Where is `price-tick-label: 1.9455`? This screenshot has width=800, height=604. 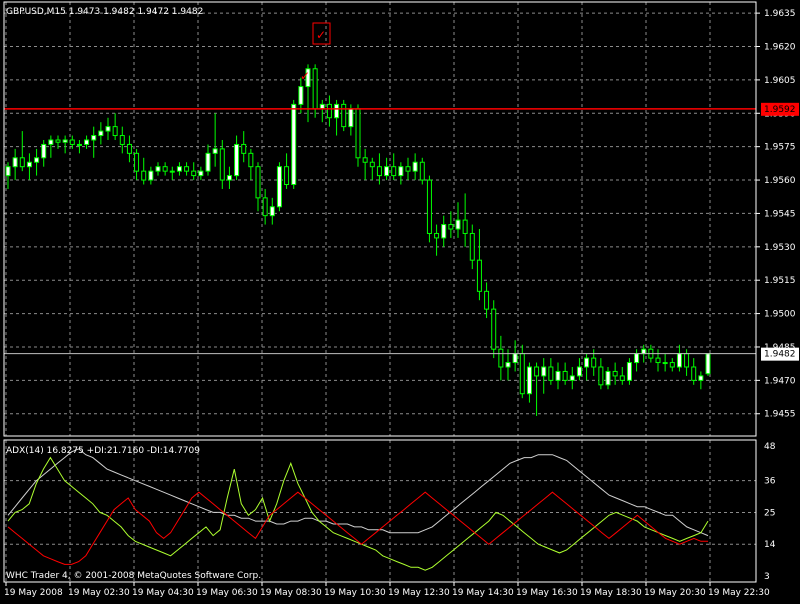
price-tick-label: 1.9455 is located at coordinates (780, 415).